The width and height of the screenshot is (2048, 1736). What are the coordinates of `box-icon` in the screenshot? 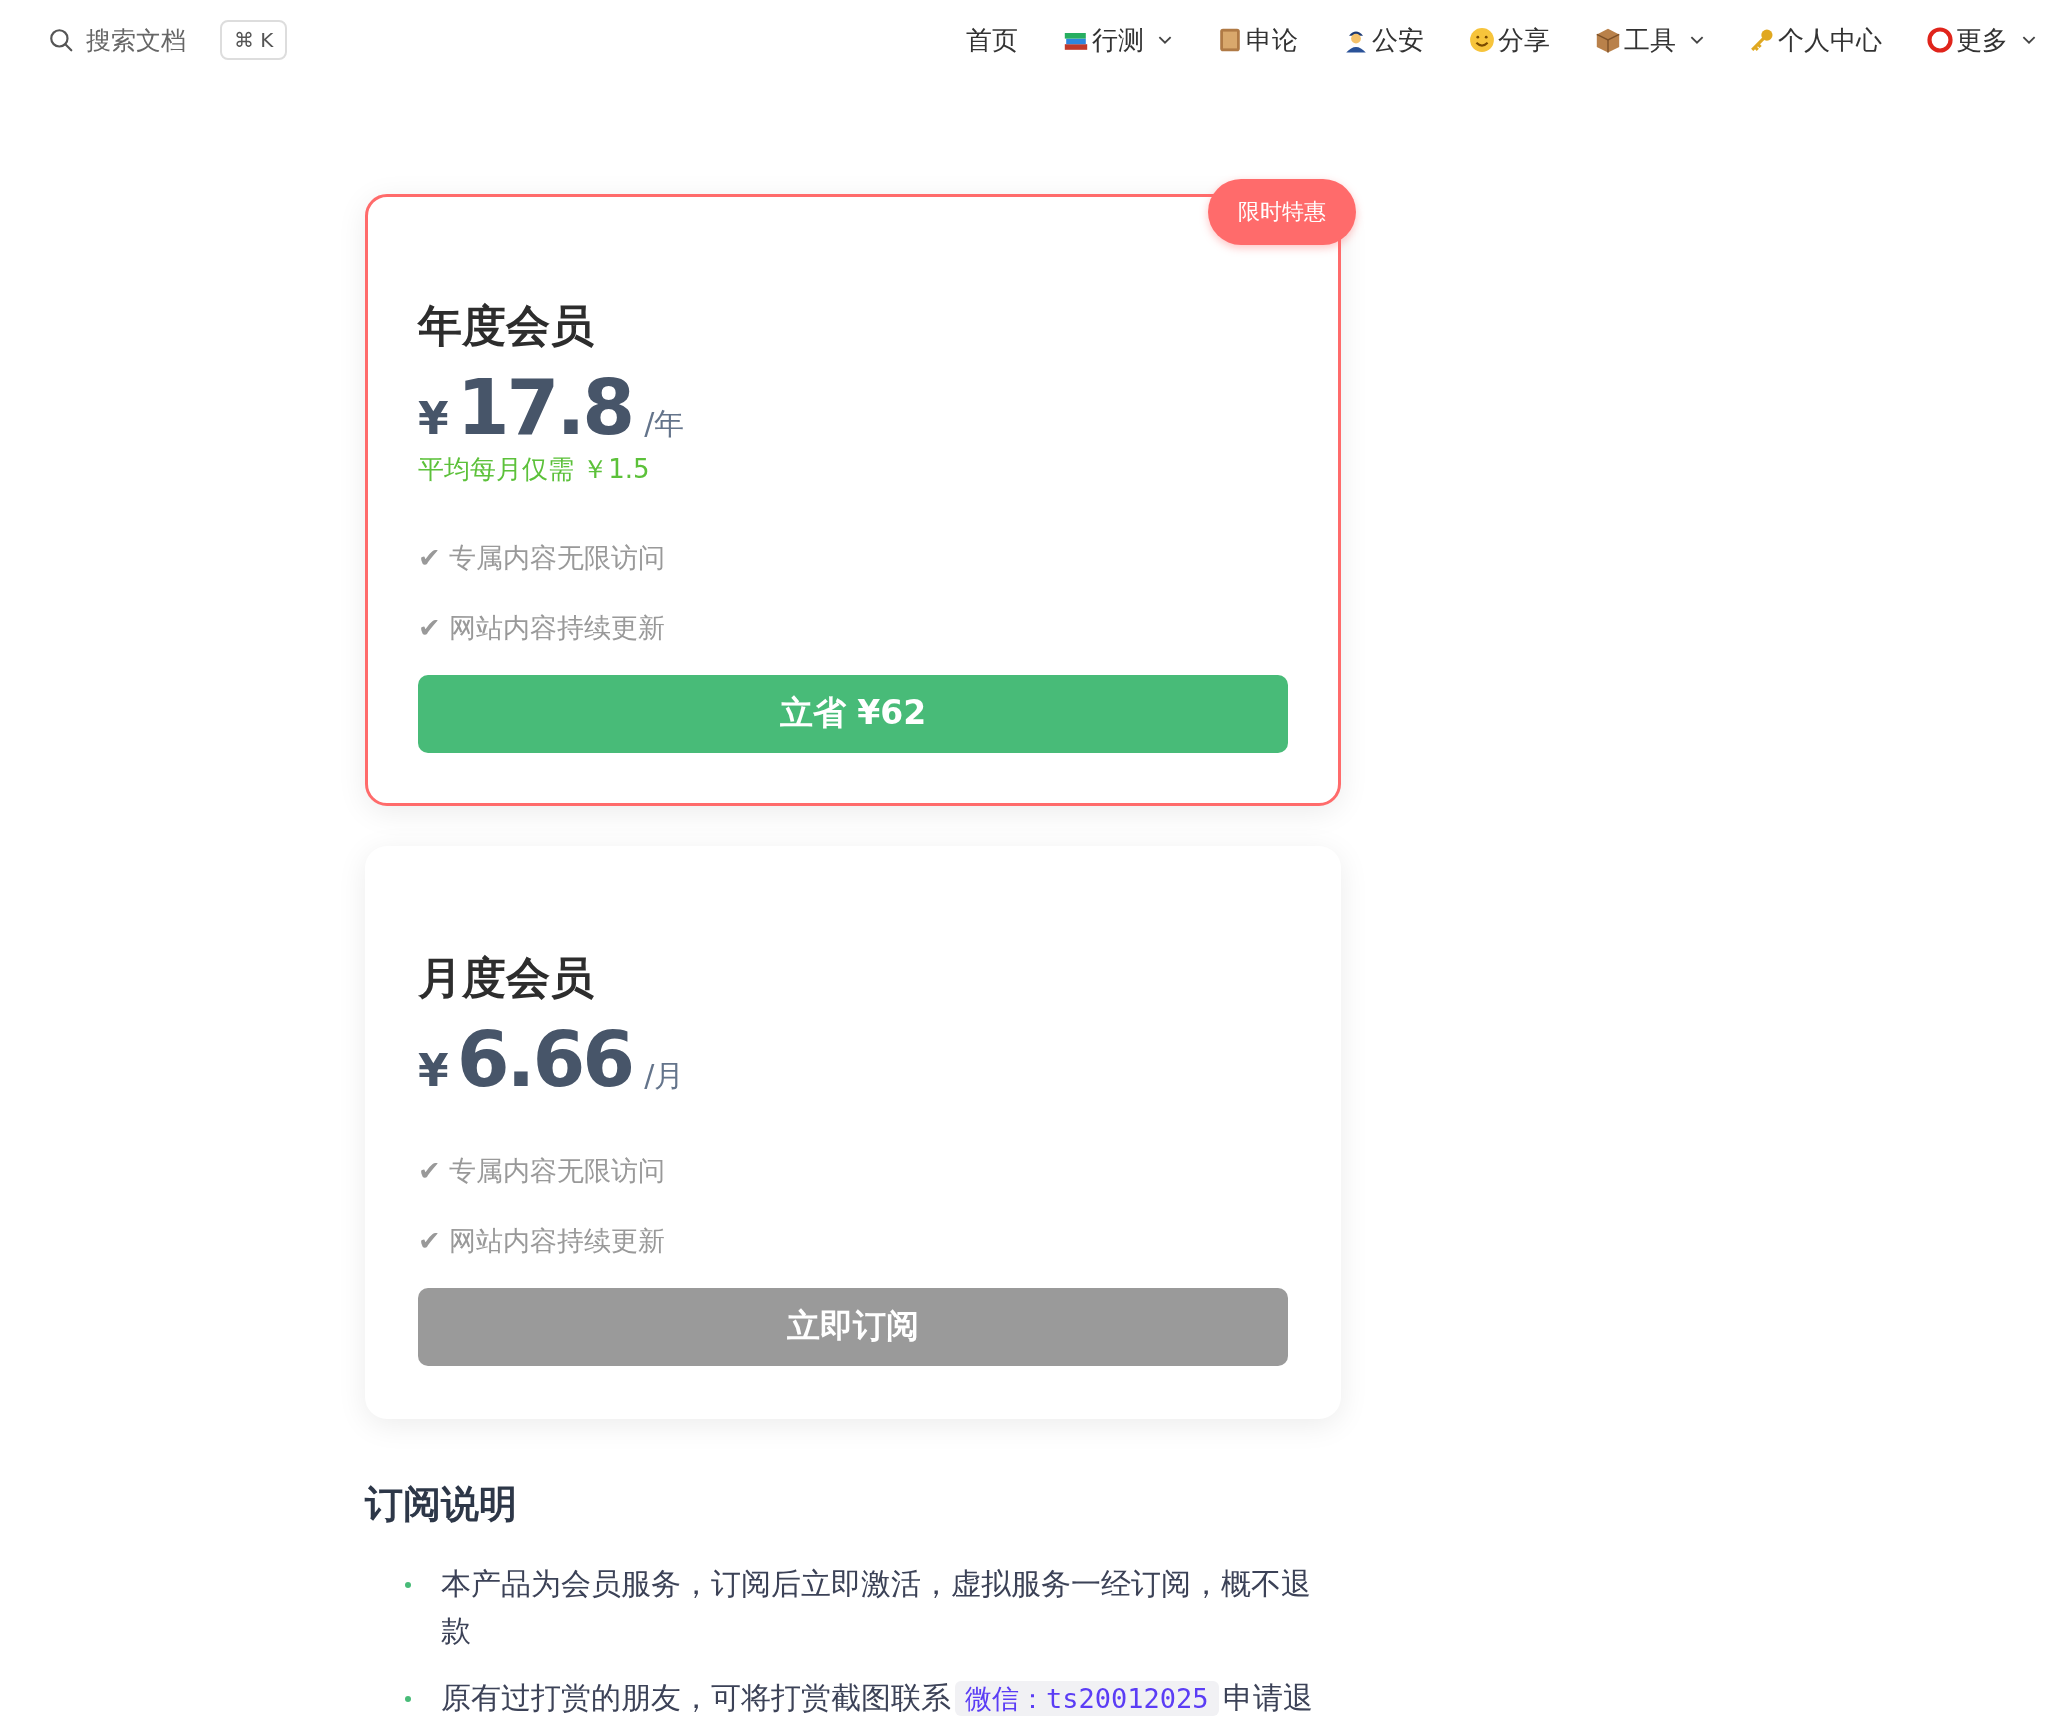 It's located at (1608, 40).